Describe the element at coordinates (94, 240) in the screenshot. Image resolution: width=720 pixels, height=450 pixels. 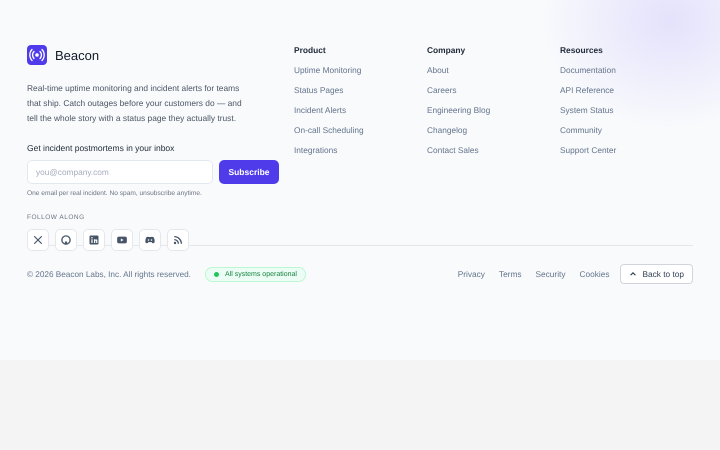
I see `linkedin-icon` at that location.